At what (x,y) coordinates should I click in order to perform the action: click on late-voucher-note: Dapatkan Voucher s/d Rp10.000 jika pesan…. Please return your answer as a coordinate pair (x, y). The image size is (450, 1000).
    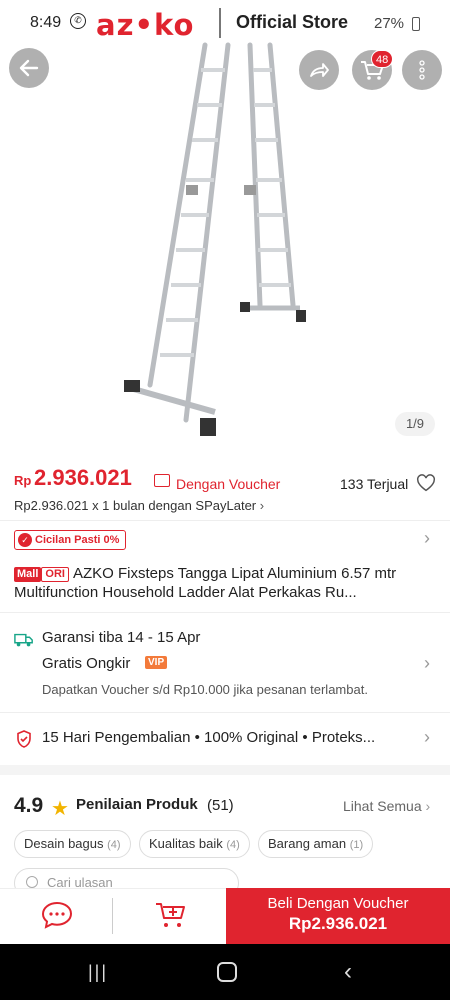
    Looking at the image, I should click on (205, 689).